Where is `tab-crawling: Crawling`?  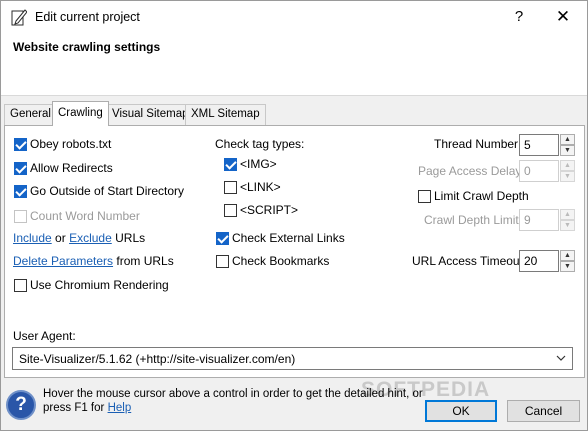 tab-crawling: Crawling is located at coordinates (80, 113).